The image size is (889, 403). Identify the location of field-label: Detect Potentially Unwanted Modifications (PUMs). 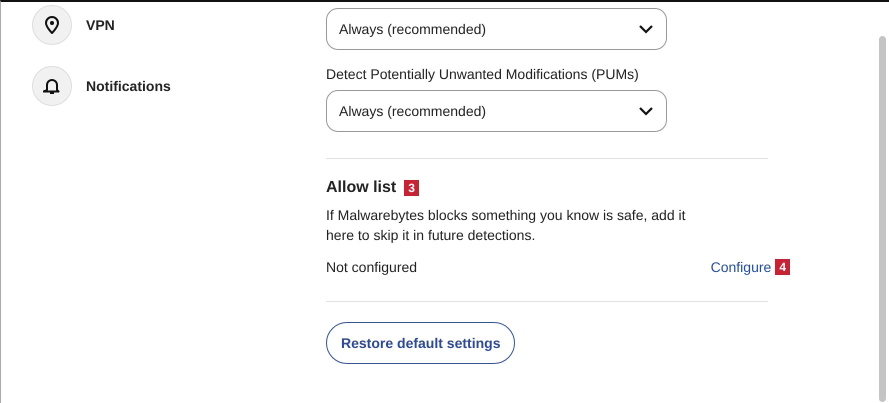
(483, 74).